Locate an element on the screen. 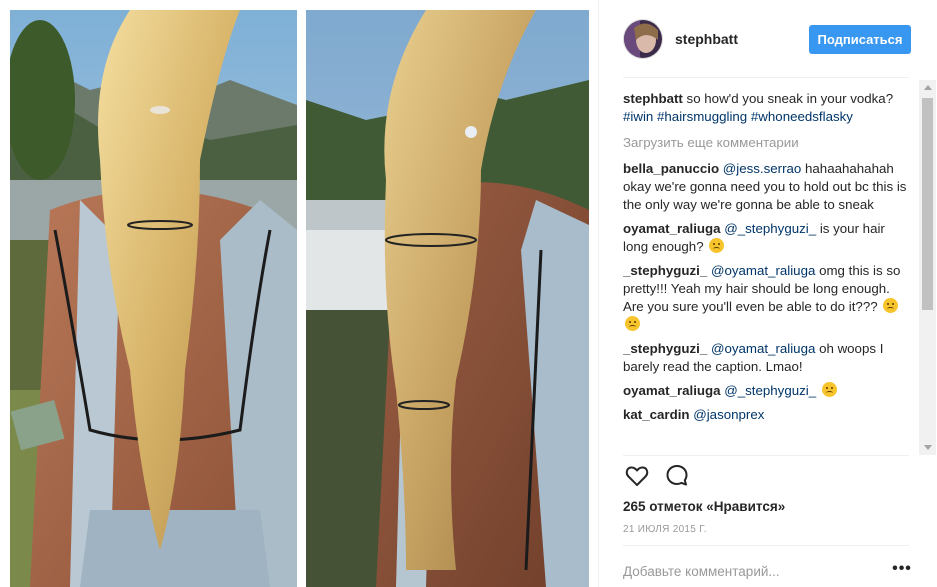 The width and height of the screenshot is (937, 587). comment-bubble-icon is located at coordinates (677, 475).